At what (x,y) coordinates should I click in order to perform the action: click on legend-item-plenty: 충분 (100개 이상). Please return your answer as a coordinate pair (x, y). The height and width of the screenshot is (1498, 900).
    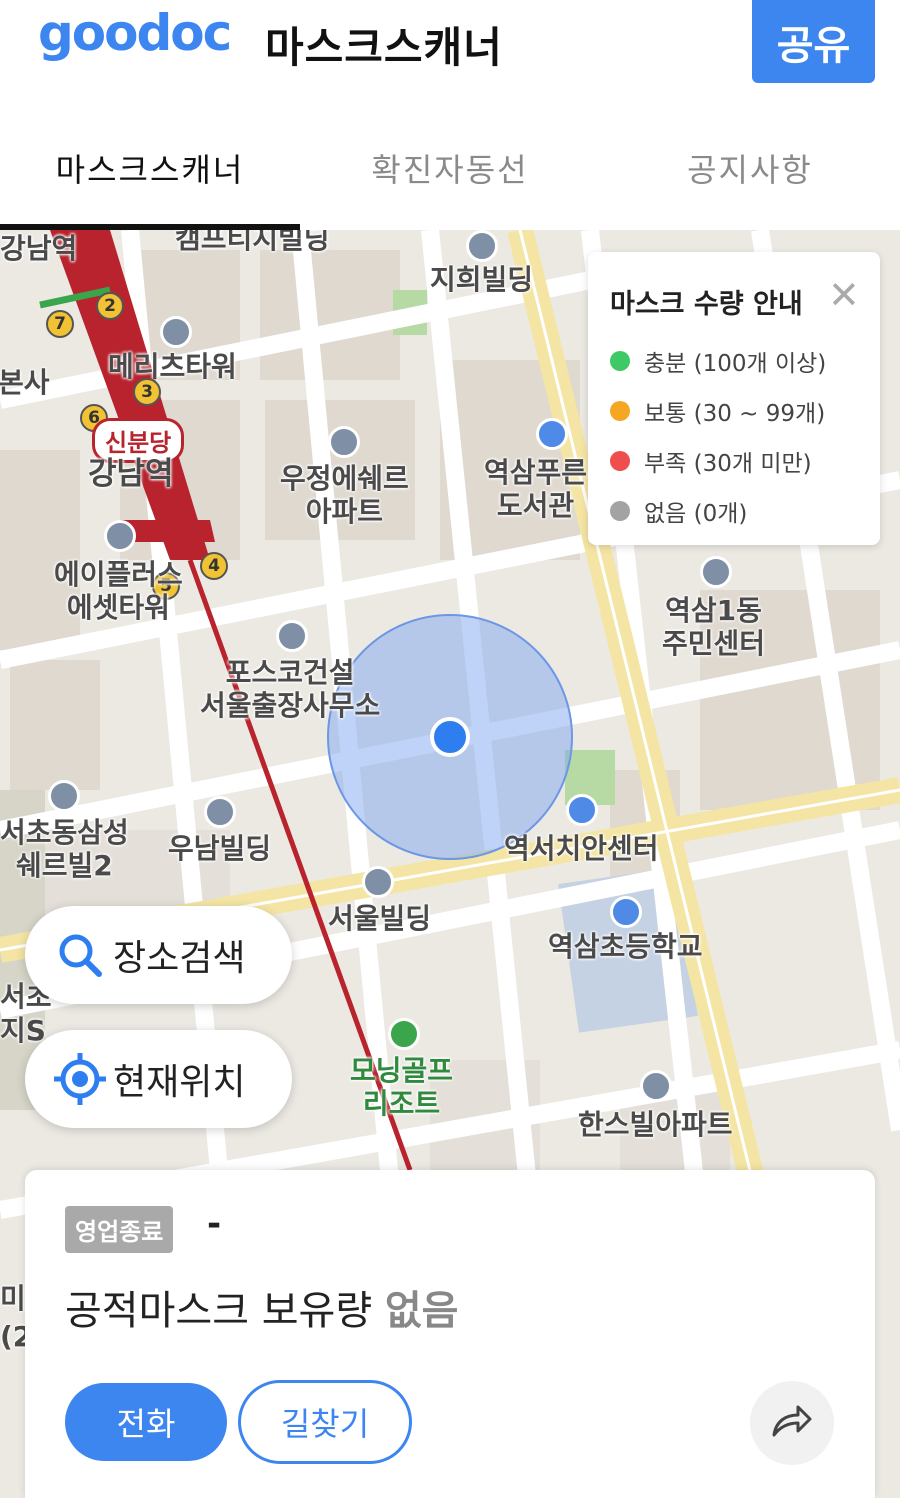
    Looking at the image, I should click on (718, 361).